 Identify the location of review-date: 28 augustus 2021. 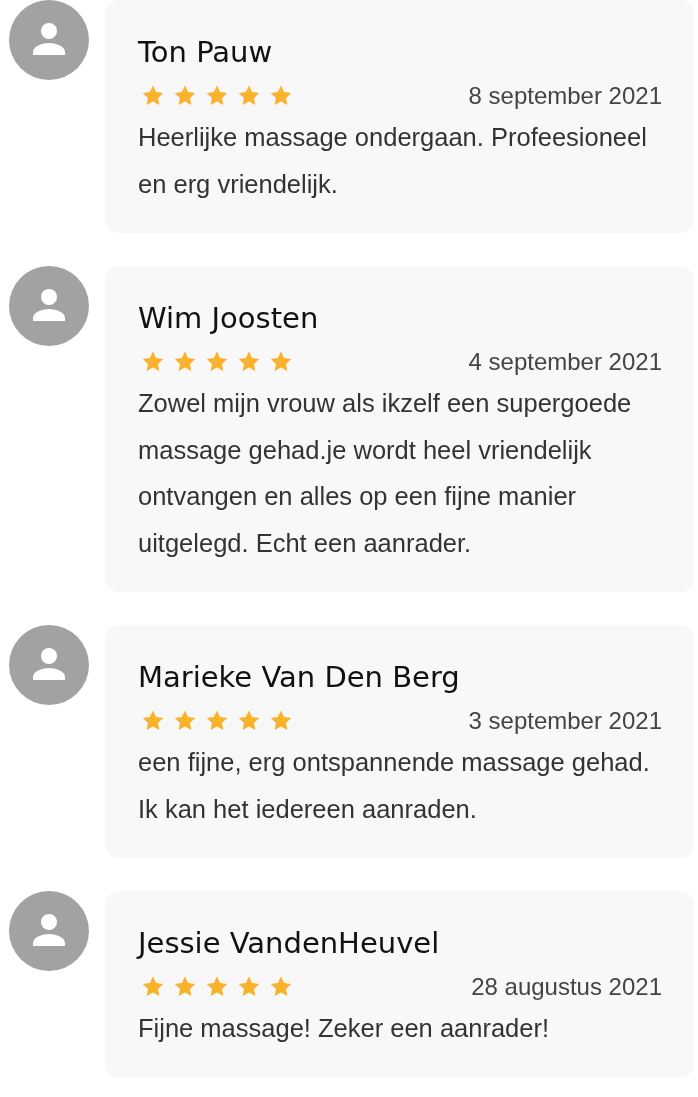
(566, 987).